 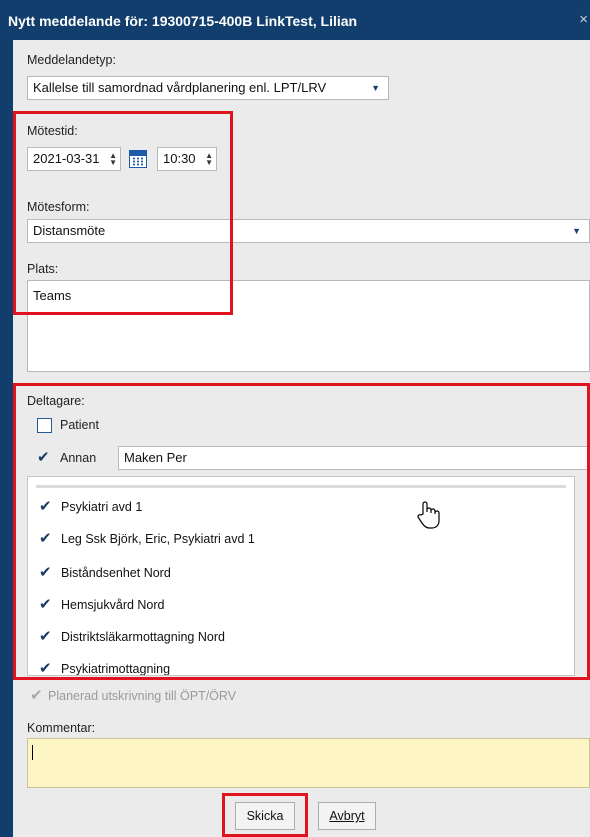 I want to click on list-item-label: Hemsjukvård Nord, so click(x=113, y=605).